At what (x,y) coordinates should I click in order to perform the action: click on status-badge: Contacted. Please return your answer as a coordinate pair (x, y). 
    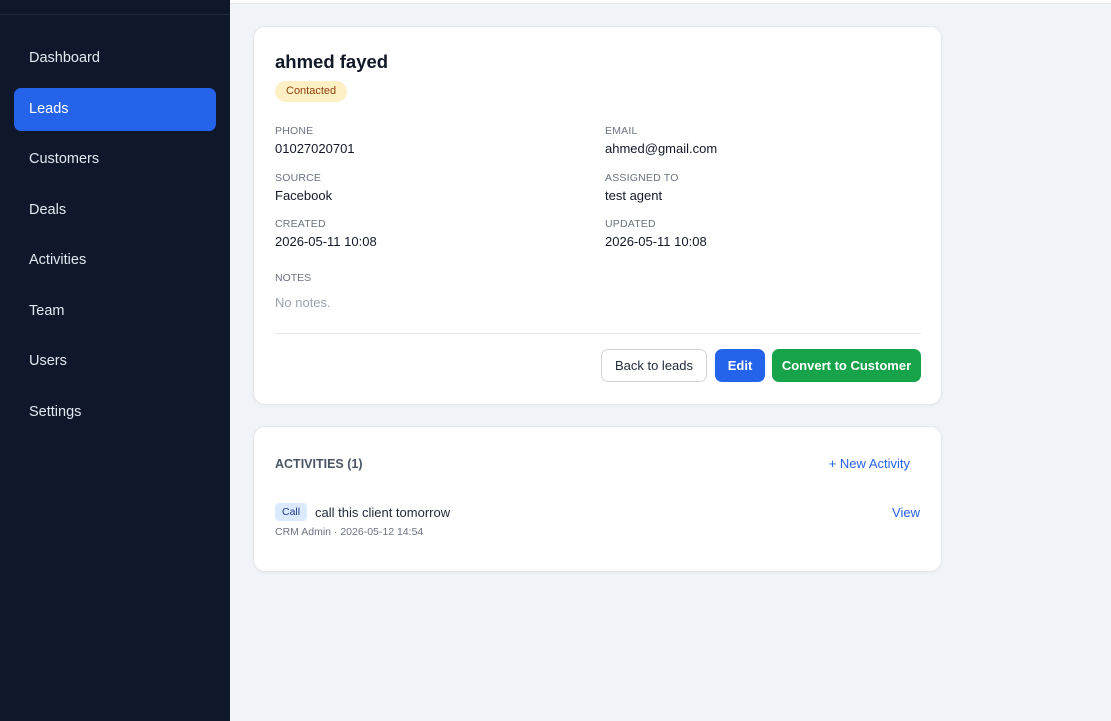
    Looking at the image, I should click on (311, 91).